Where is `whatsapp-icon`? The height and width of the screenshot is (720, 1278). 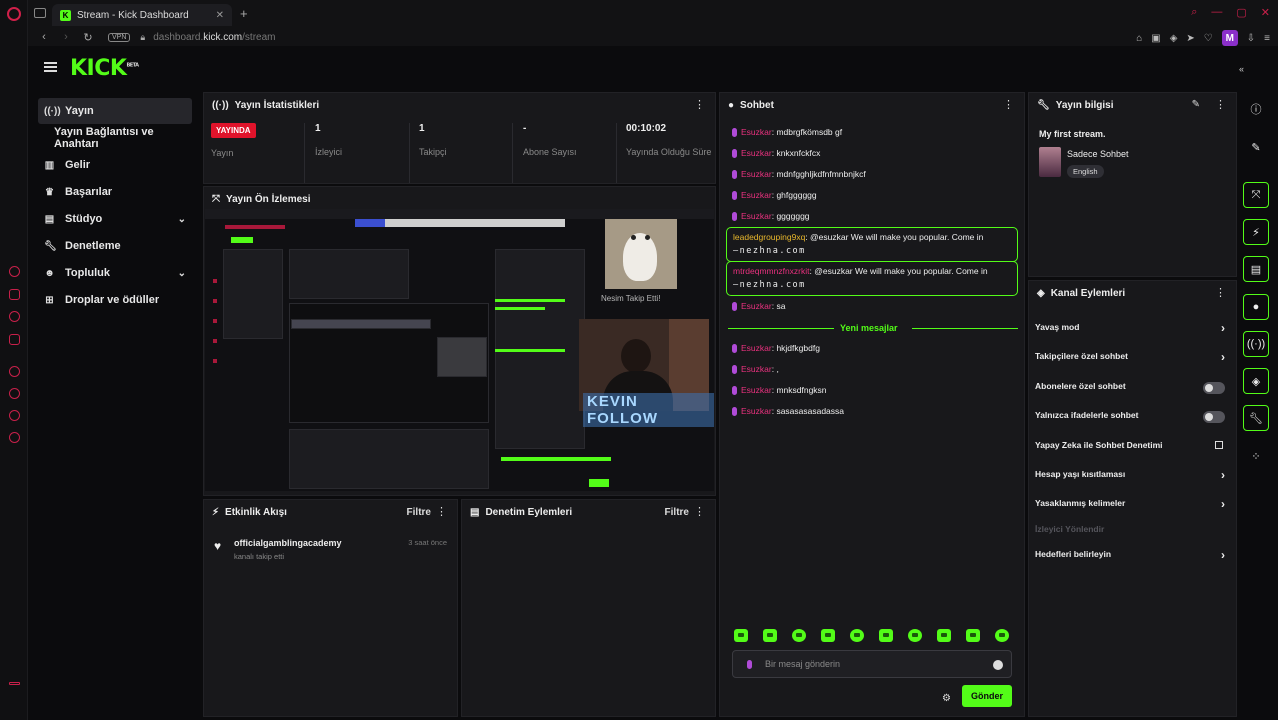 whatsapp-icon is located at coordinates (14, 316).